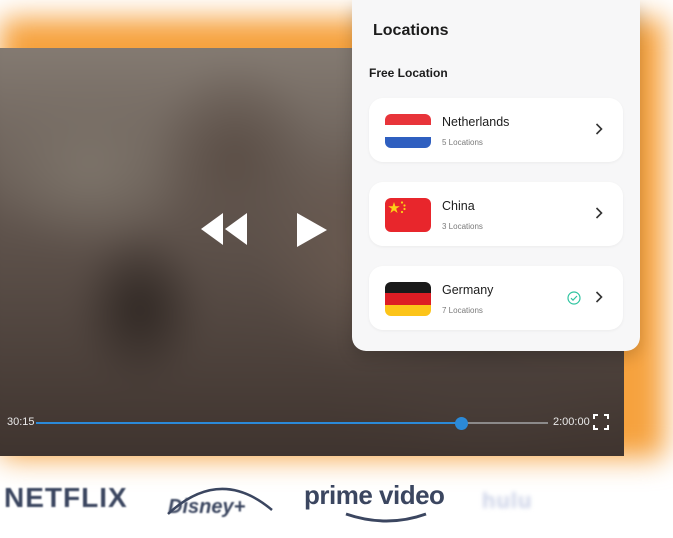 The height and width of the screenshot is (538, 673). Describe the element at coordinates (248, 423) in the screenshot. I see `progress-fill` at that location.